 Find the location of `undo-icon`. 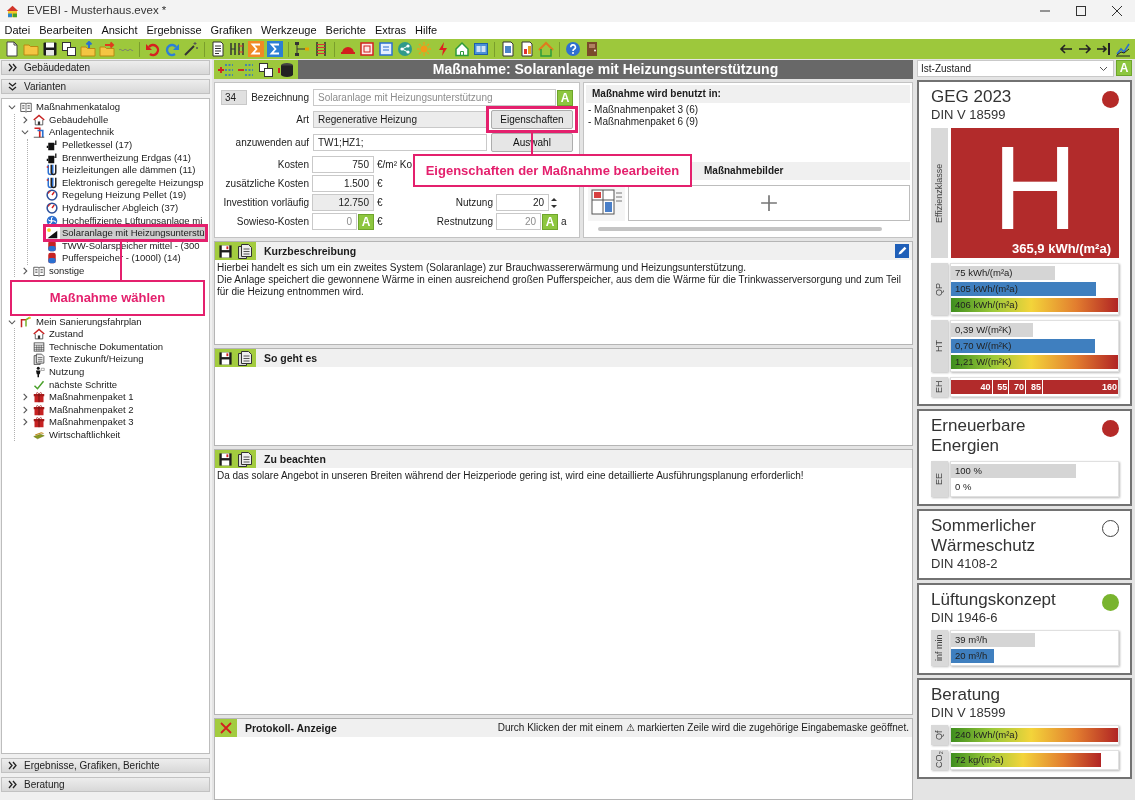

undo-icon is located at coordinates (153, 49).